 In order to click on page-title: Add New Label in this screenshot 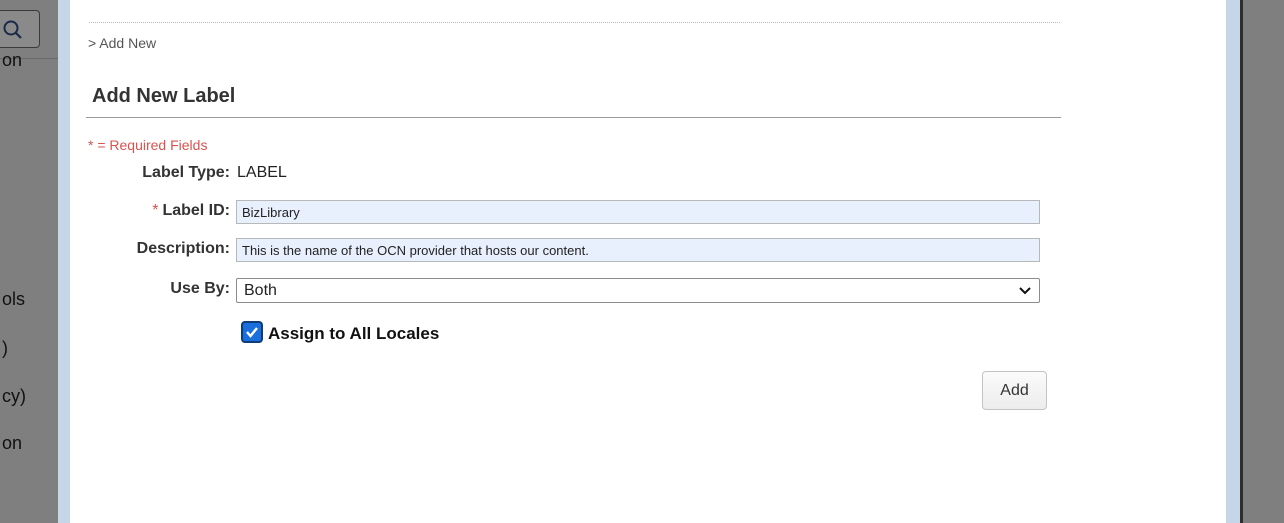, I will do `click(164, 96)`.